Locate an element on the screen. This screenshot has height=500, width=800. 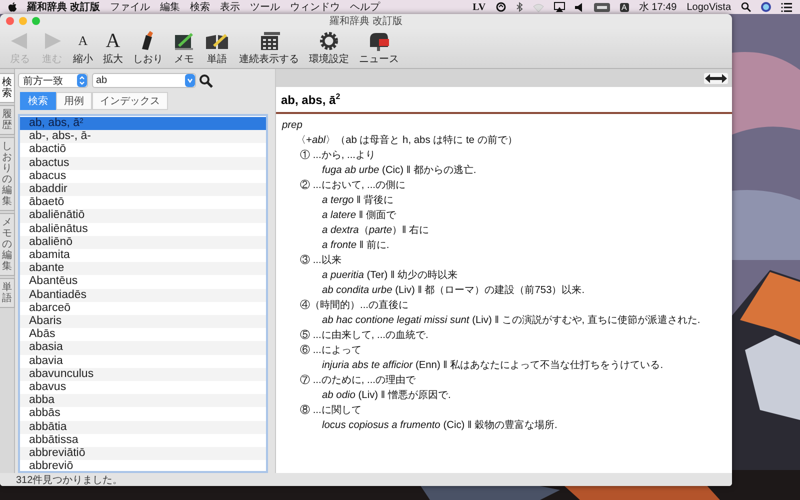
stepper-icon is located at coordinates (82, 80).